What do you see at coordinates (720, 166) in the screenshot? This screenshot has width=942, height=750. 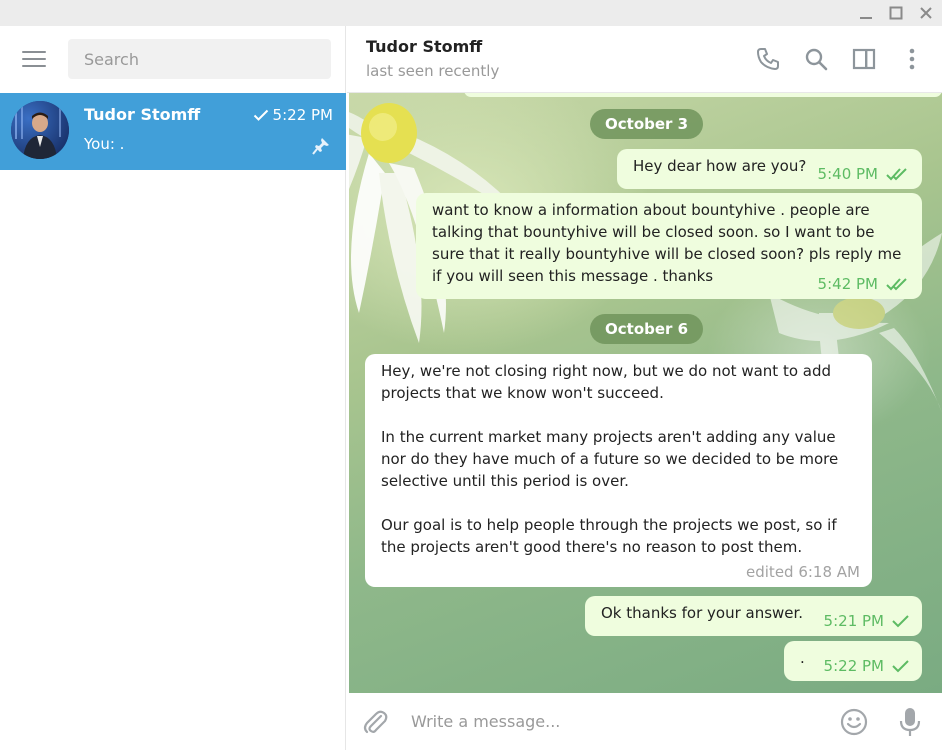 I see `message-text: Hey dear how are you?` at bounding box center [720, 166].